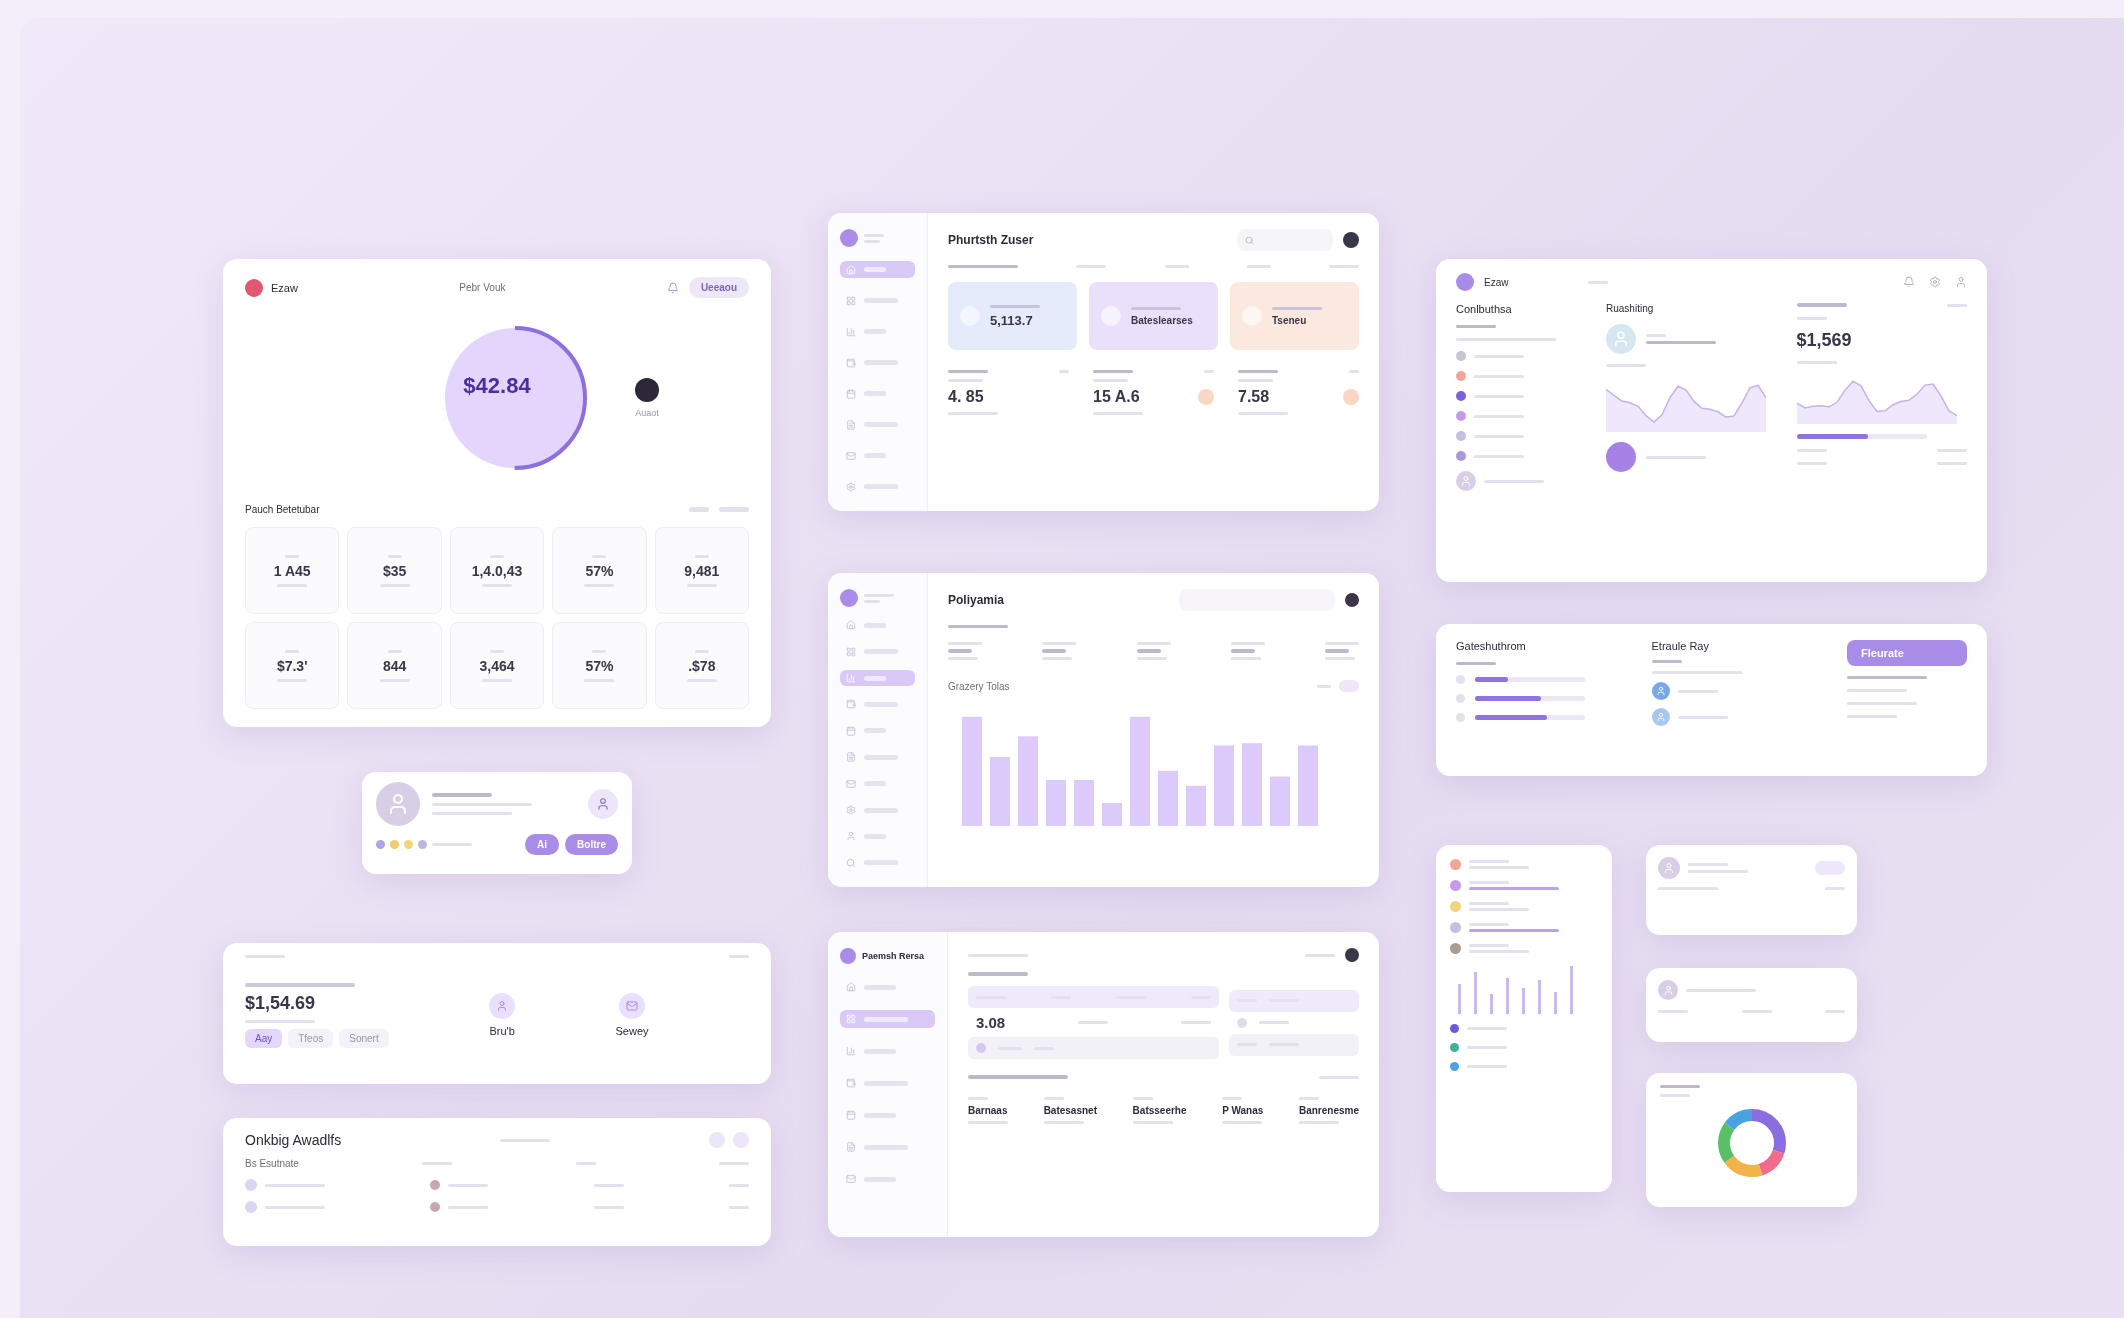  Describe the element at coordinates (497, 386) in the screenshot. I see `ring-value: $42.84` at that location.